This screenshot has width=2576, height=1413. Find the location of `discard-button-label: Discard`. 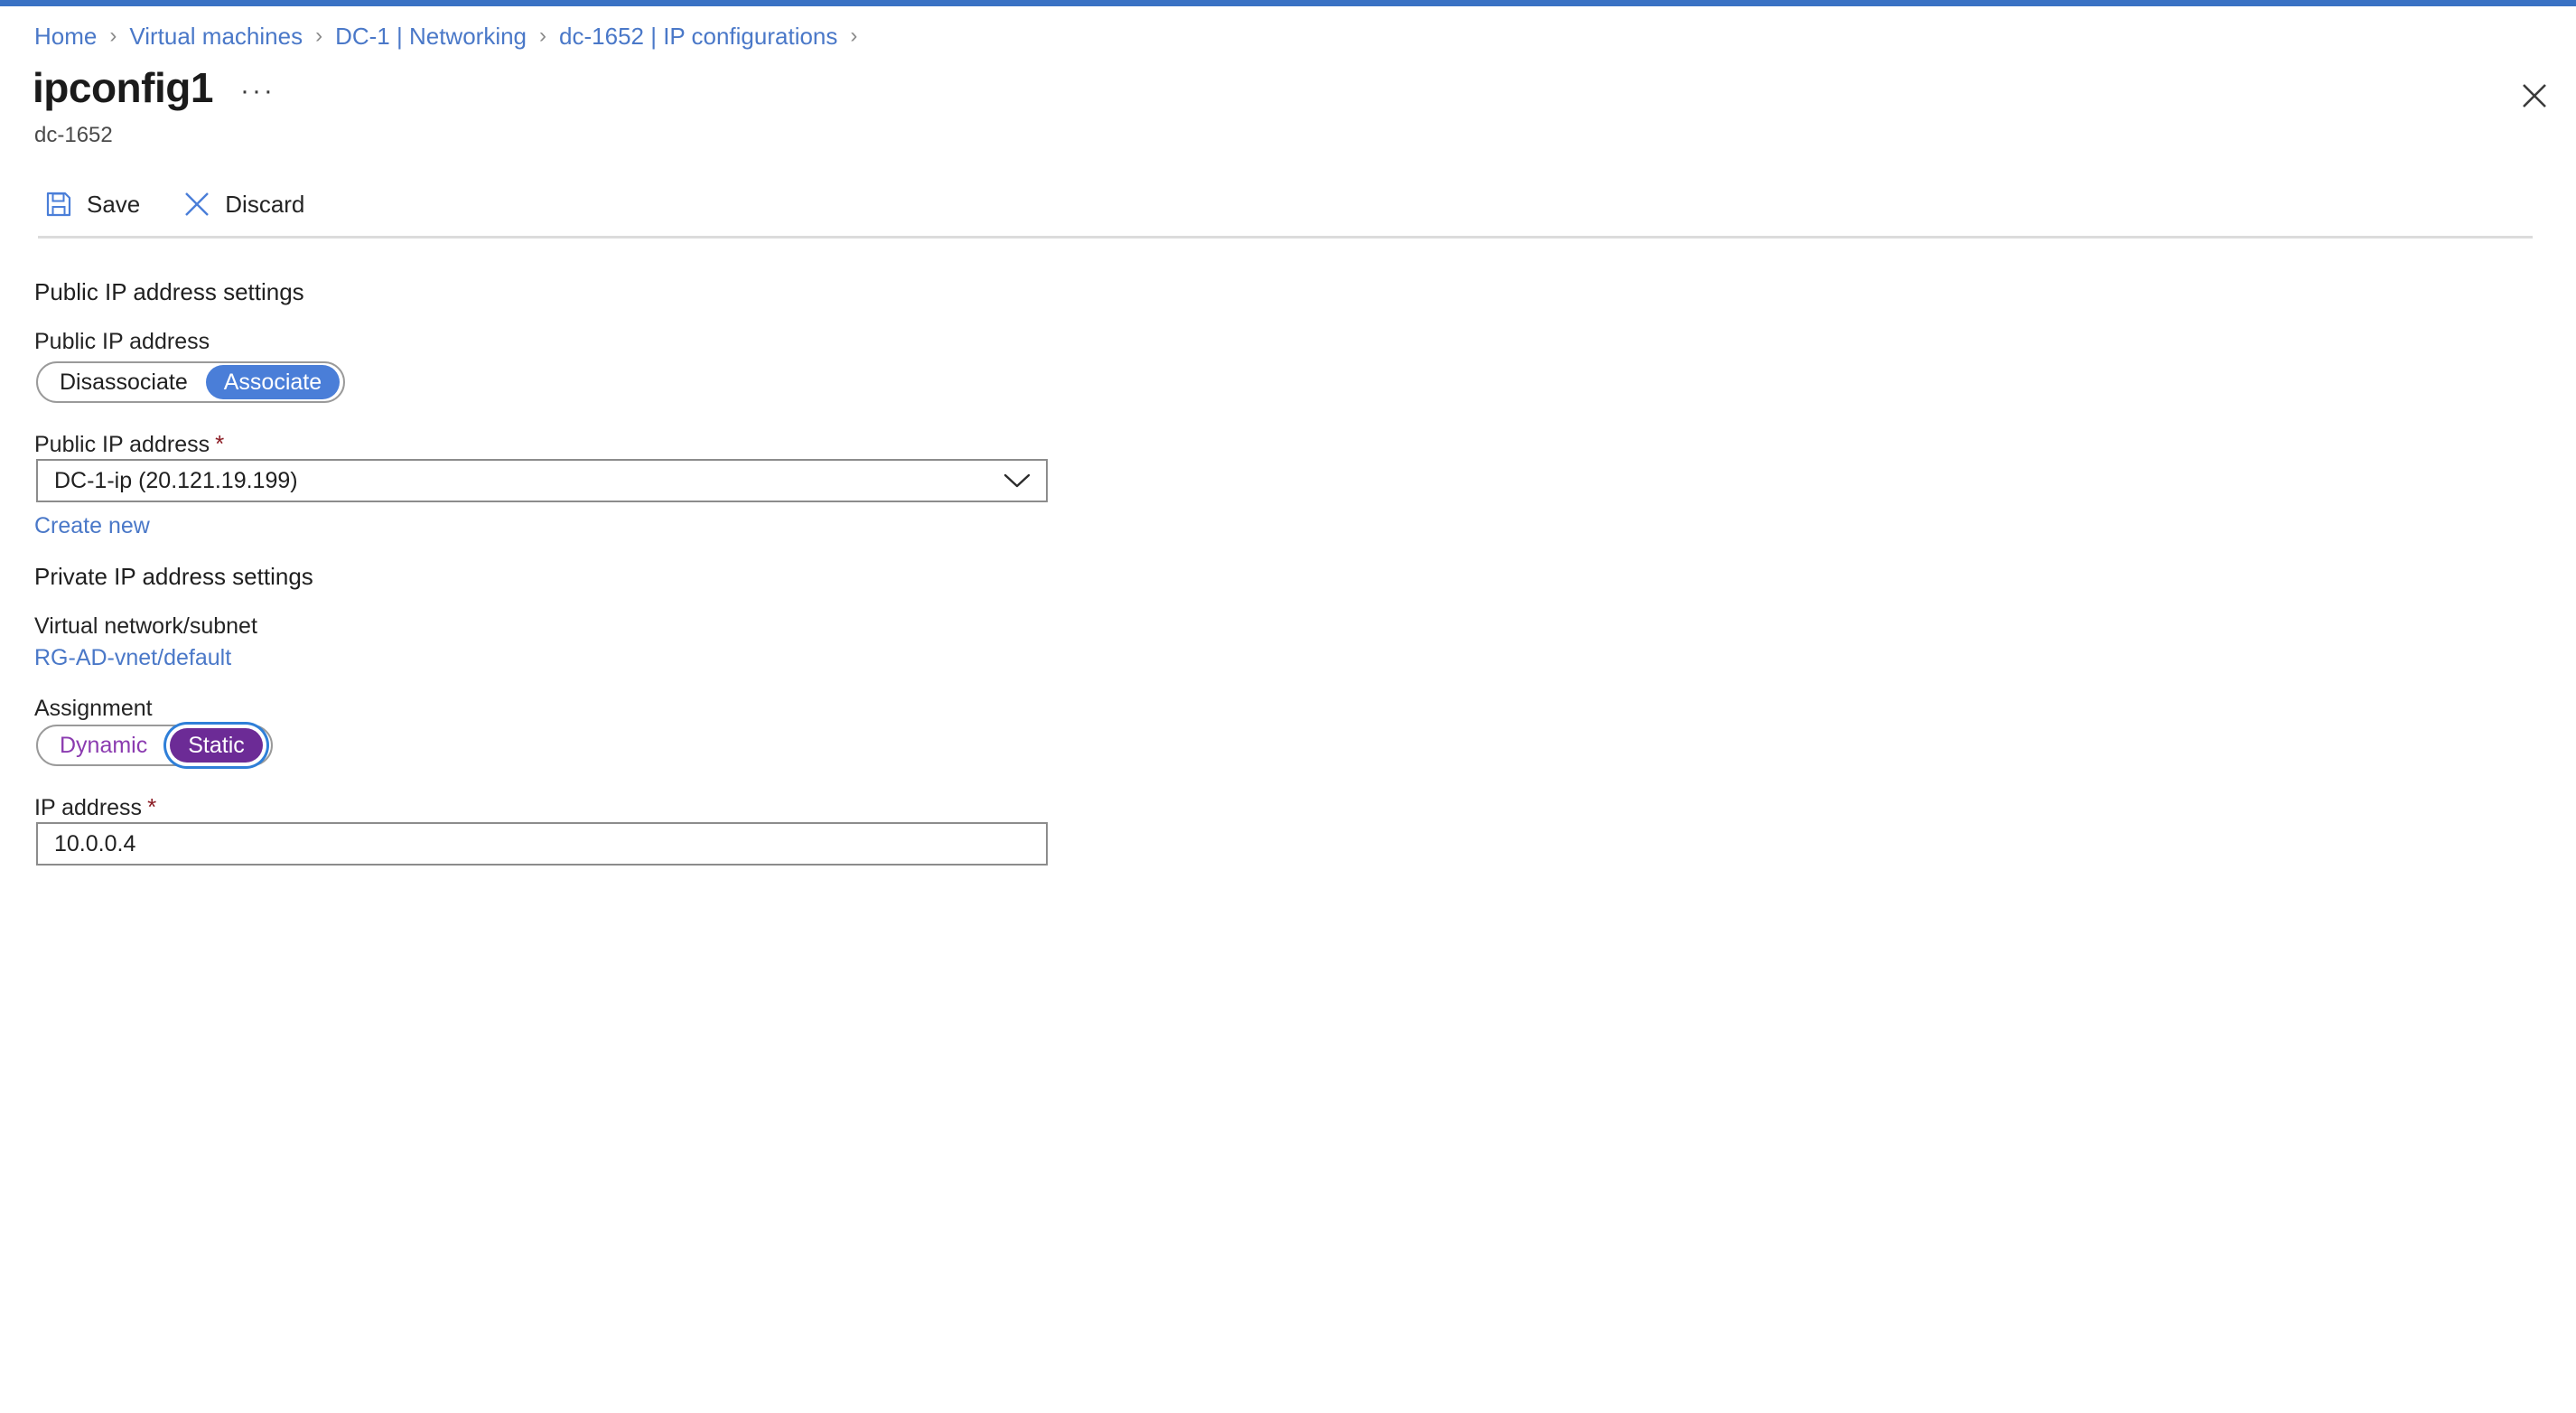

discard-button-label: Discard is located at coordinates (265, 204).